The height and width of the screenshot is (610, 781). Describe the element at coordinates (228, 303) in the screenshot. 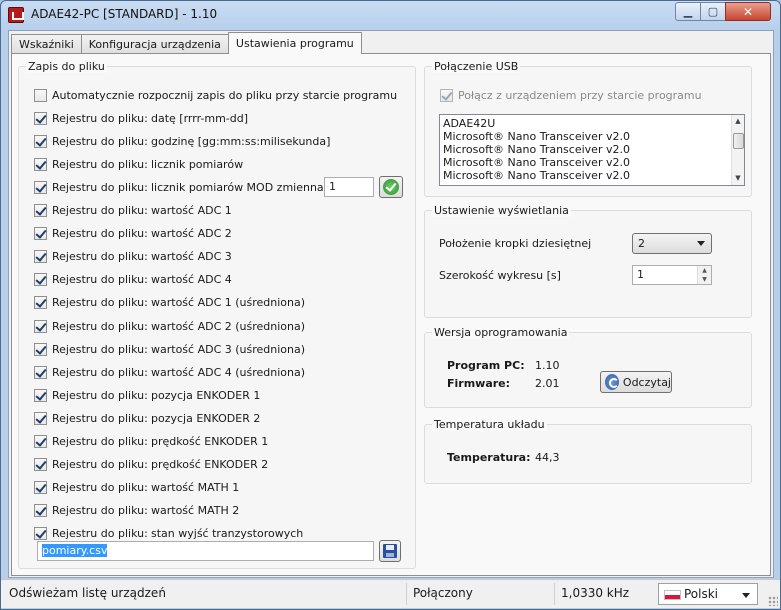

I see `log-field-label: wartość ADC 1 (uśredniona)` at that location.